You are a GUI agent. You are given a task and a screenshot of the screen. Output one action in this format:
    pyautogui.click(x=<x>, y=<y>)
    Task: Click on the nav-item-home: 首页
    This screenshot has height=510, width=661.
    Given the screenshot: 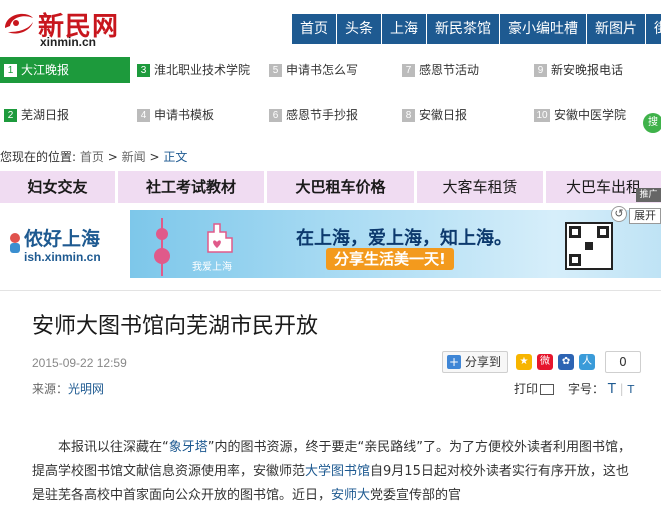 What is the action you would take?
    pyautogui.click(x=314, y=29)
    